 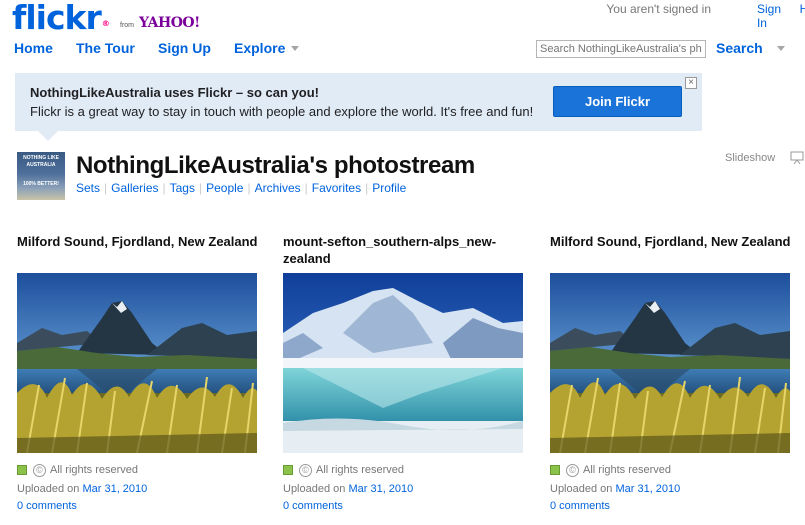 I want to click on yahoo-logo: YAHOO!, so click(x=169, y=23).